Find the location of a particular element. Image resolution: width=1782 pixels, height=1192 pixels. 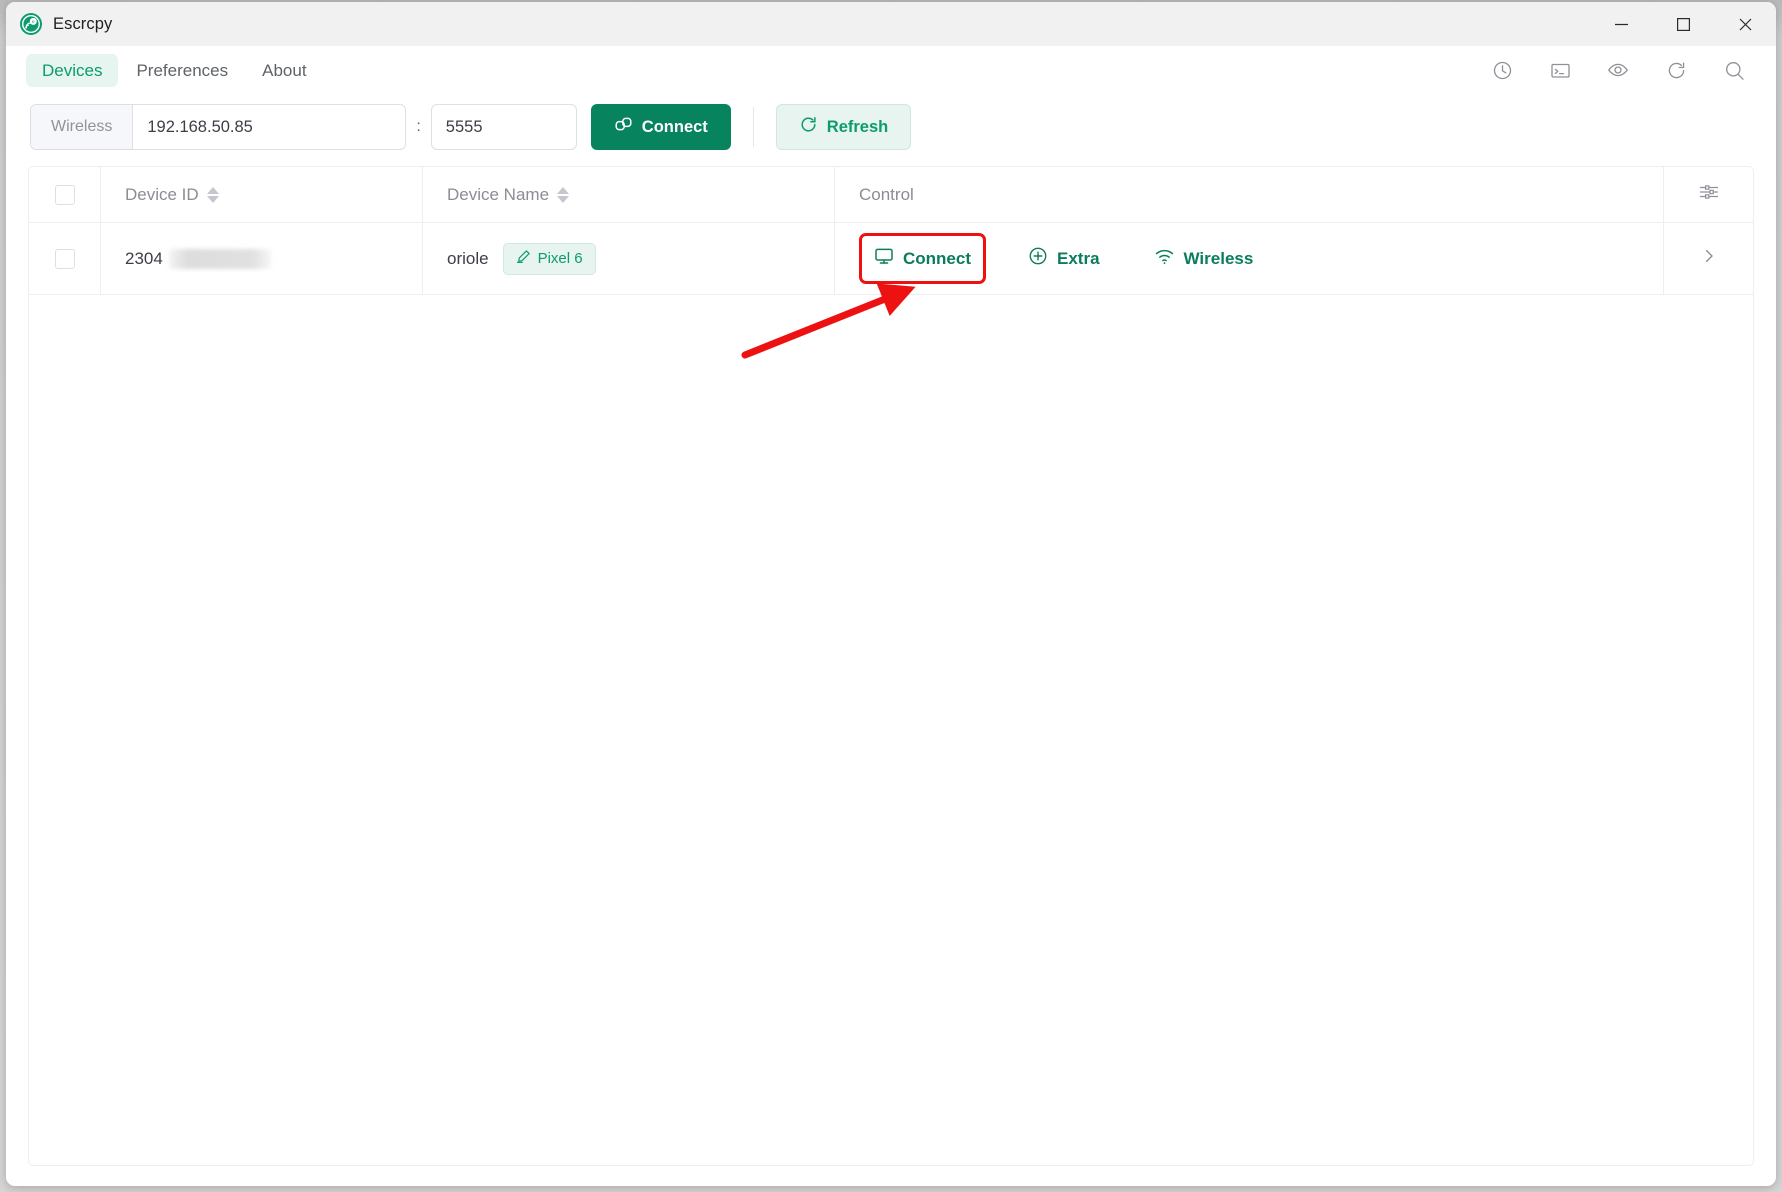

column-label-device-name: Device Name is located at coordinates (498, 194).